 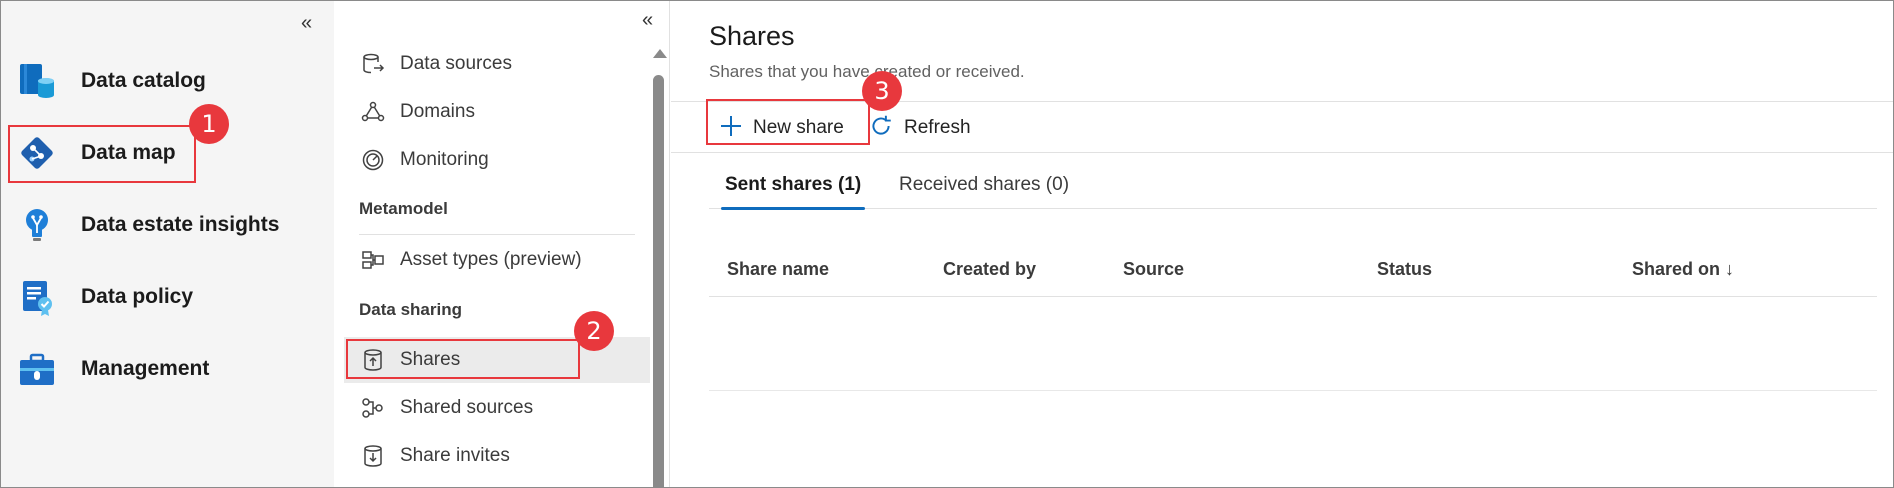 What do you see at coordinates (444, 159) in the screenshot?
I see `submenu-item-label: Monitoring` at bounding box center [444, 159].